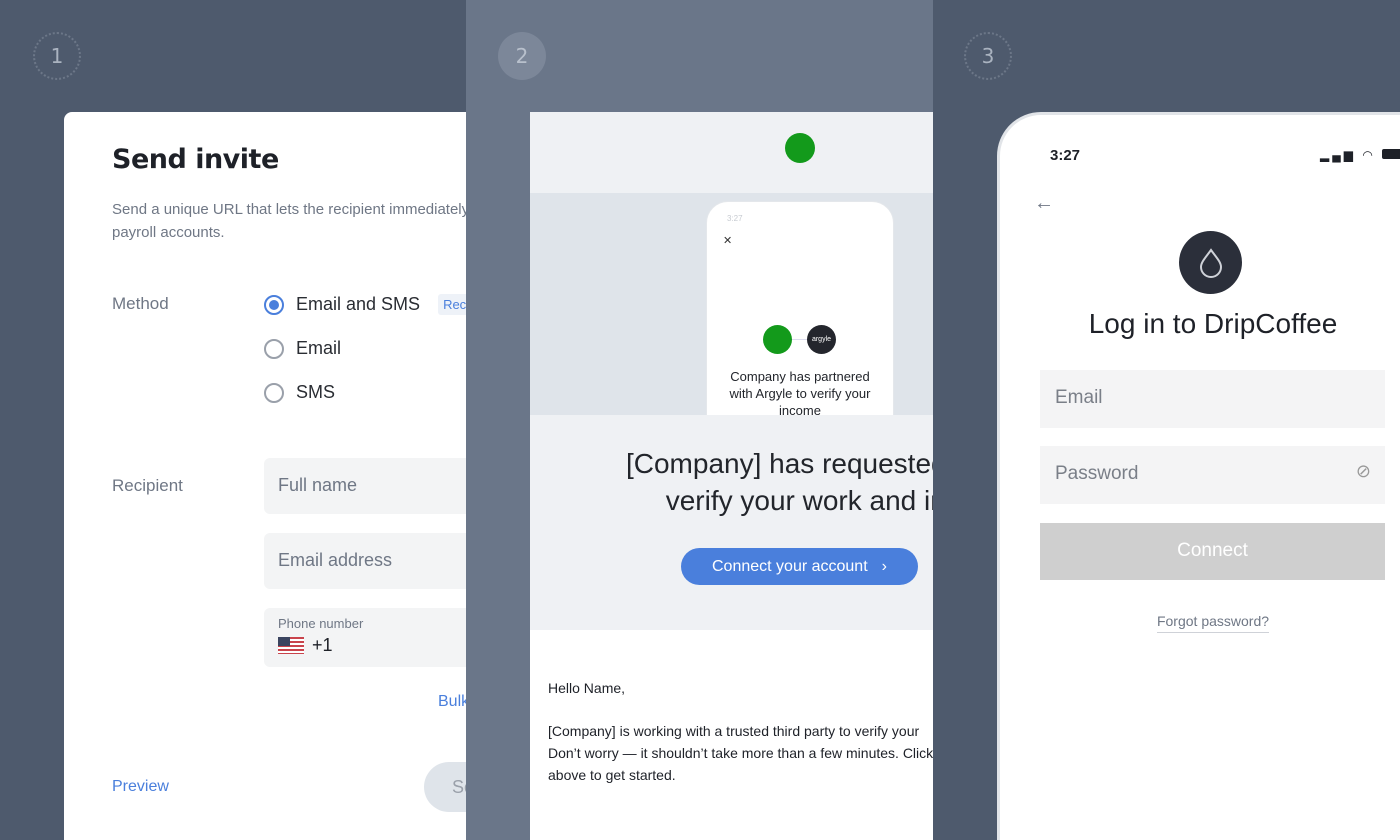 This screenshot has height=840, width=1400. I want to click on mock-time: 3:27, so click(735, 218).